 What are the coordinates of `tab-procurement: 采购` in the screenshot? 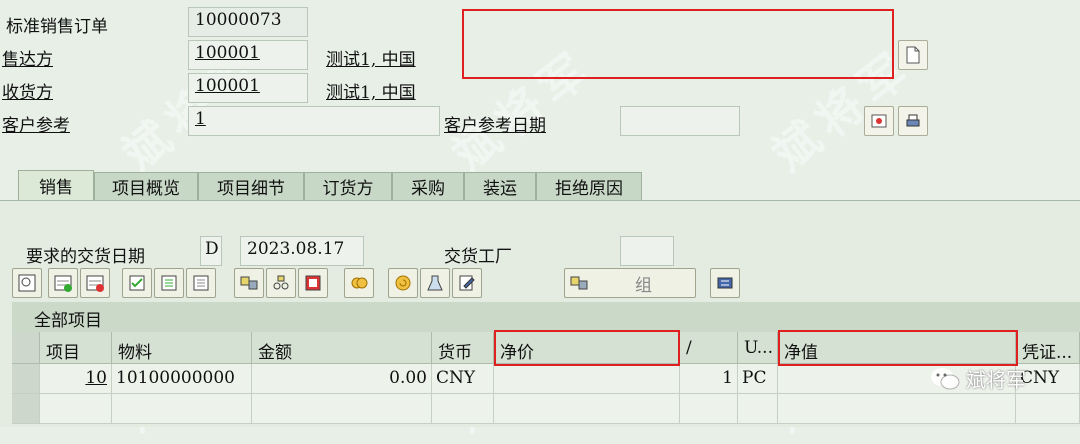 It's located at (428, 186).